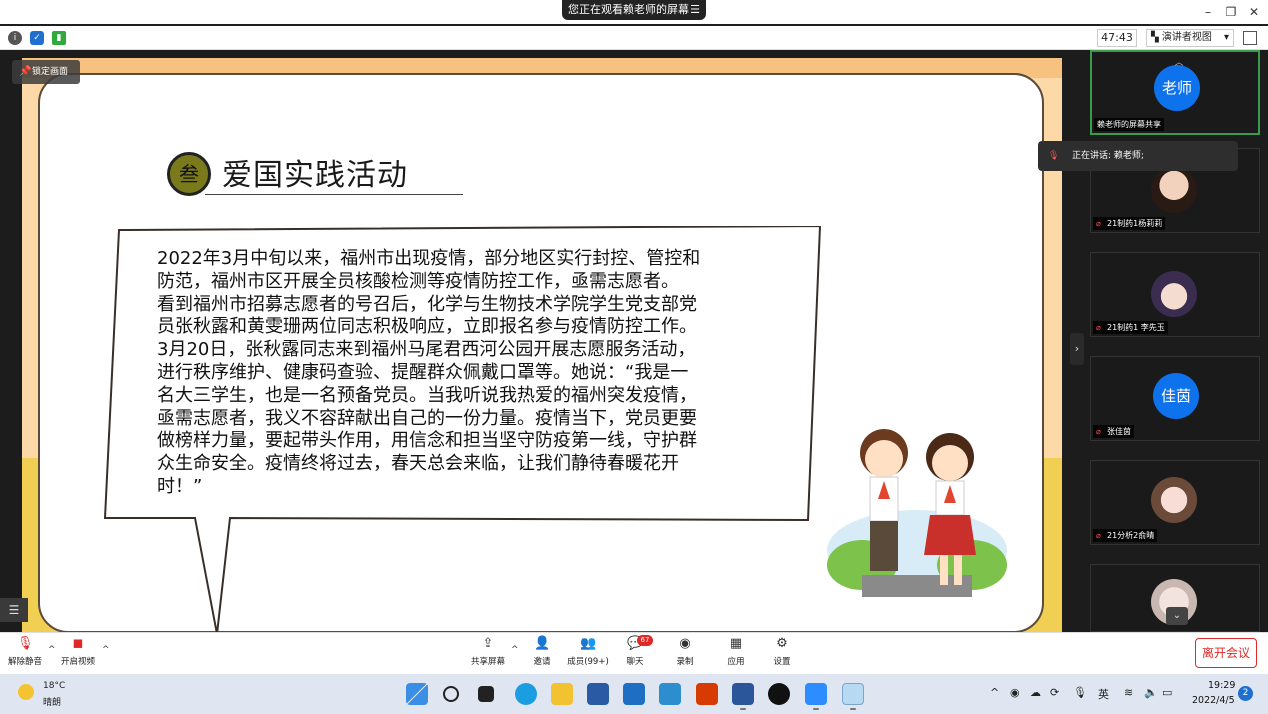 The width and height of the screenshot is (1268, 714). Describe the element at coordinates (25, 654) in the screenshot. I see `unmute-button: 🎙 解除静音` at that location.